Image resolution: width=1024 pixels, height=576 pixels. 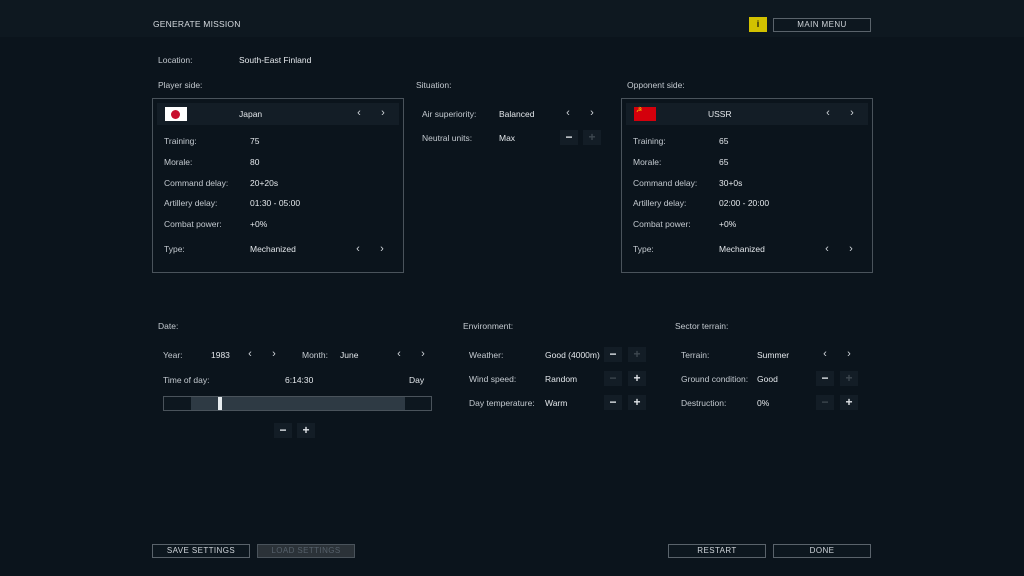 I want to click on terrain-next-button: ›, so click(x=849, y=355).